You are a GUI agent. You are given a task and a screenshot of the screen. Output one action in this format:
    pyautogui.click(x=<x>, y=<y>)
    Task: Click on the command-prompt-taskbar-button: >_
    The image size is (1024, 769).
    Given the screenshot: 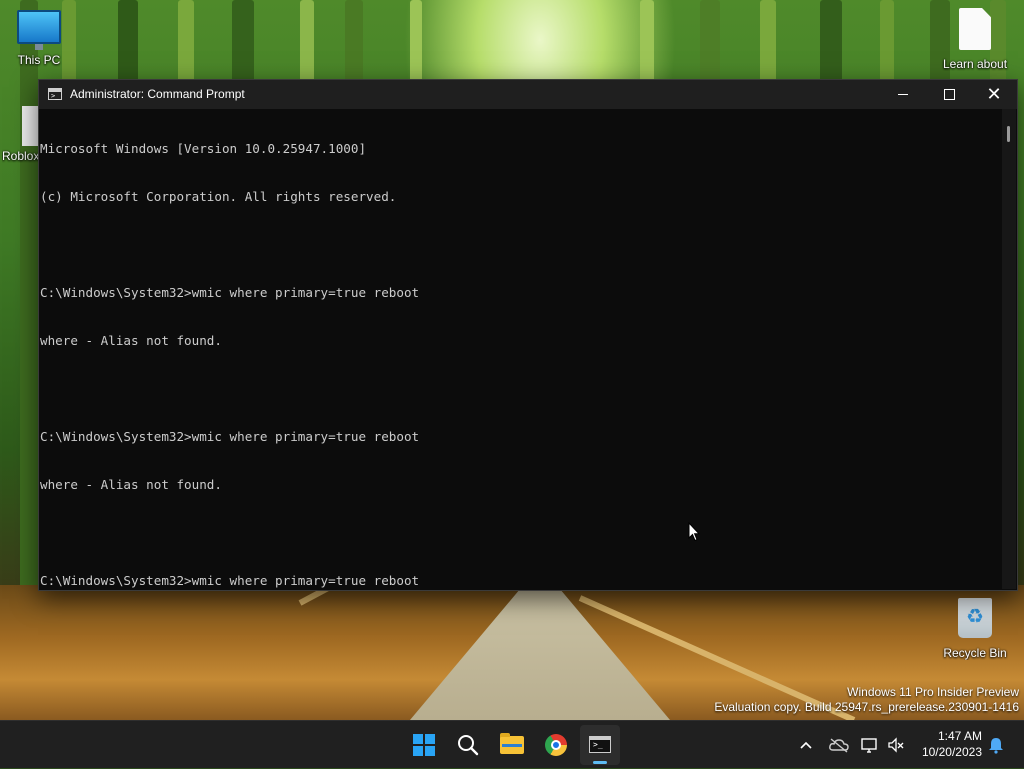 What is the action you would take?
    pyautogui.click(x=600, y=745)
    